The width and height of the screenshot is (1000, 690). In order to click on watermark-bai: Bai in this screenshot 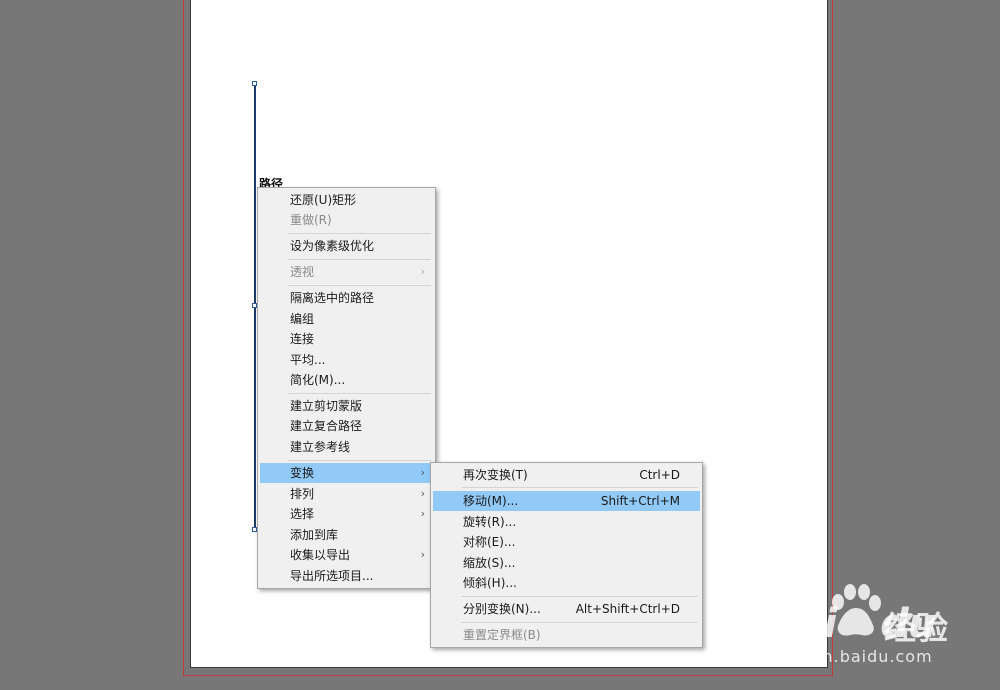, I will do `click(802, 624)`.